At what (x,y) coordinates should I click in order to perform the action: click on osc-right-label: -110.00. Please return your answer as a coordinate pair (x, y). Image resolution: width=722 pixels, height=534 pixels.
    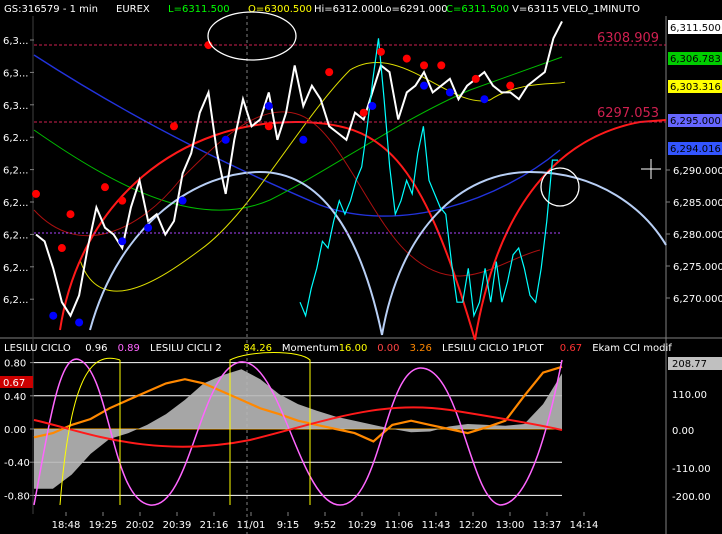
    Looking at the image, I should click on (691, 469).